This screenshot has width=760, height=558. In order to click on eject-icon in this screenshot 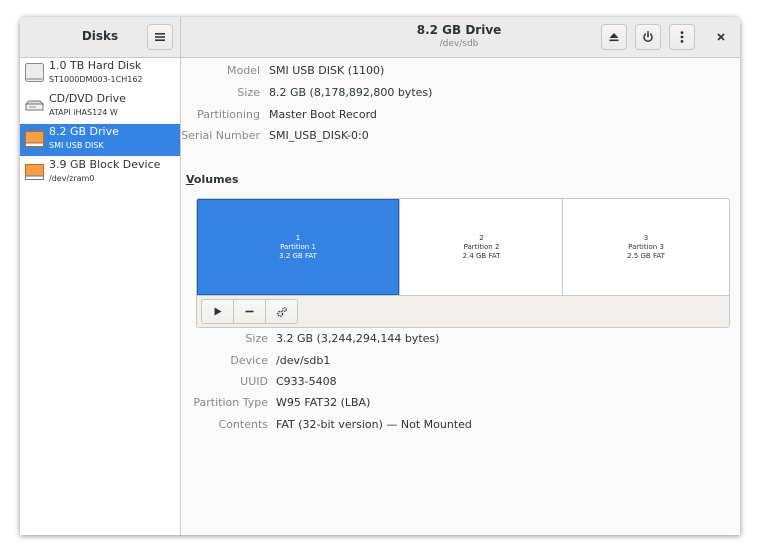, I will do `click(614, 37)`.